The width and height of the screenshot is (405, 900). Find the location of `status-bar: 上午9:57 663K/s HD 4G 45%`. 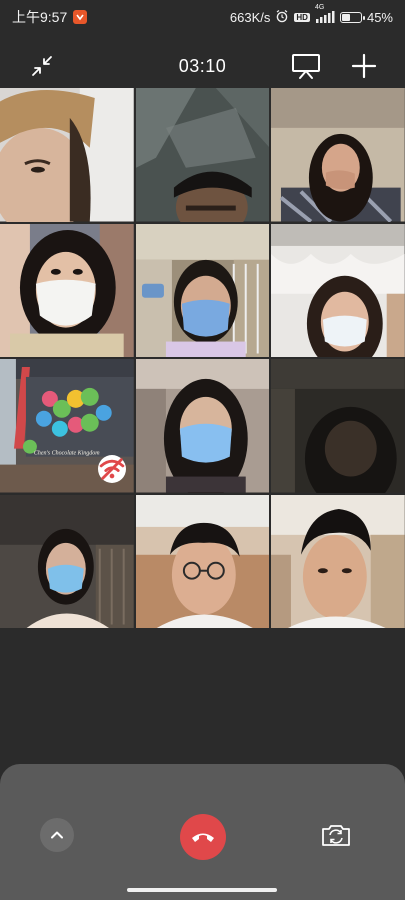

status-bar: 上午9:57 663K/s HD 4G 45% is located at coordinates (202, 17).